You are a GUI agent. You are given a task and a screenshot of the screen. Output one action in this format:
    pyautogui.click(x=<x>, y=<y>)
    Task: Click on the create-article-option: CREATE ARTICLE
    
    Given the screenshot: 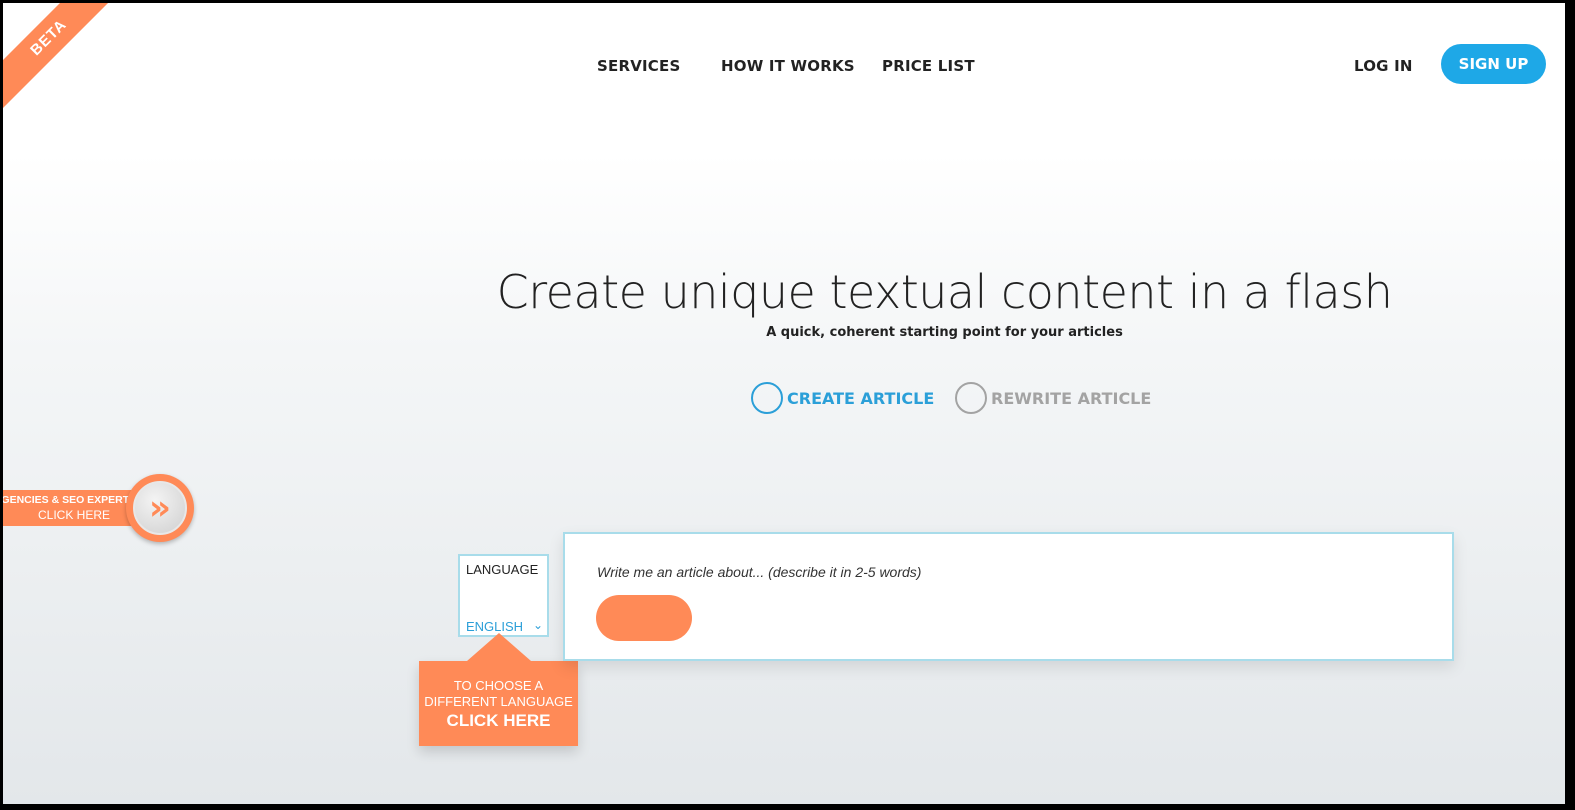 What is the action you would take?
    pyautogui.click(x=842, y=398)
    